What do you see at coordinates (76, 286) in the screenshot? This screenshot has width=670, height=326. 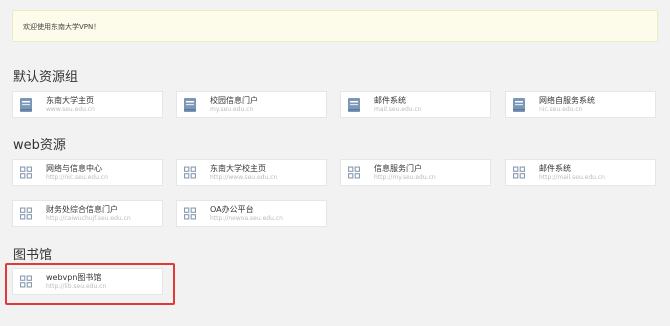 I see `resource-url: http://lib.seu.edu.cn` at bounding box center [76, 286].